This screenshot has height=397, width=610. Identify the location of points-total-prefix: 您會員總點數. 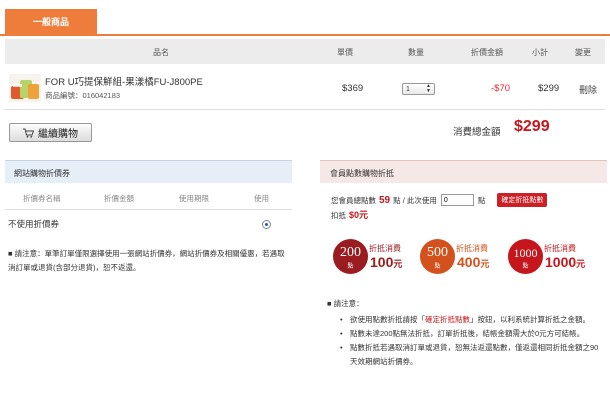
(353, 200).